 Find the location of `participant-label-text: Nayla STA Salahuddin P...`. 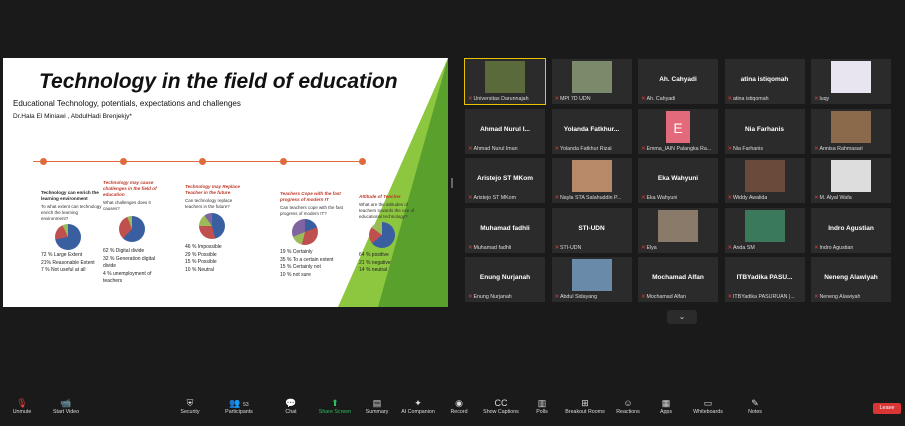

participant-label-text: Nayla STA Salahuddin P... is located at coordinates (590, 198).